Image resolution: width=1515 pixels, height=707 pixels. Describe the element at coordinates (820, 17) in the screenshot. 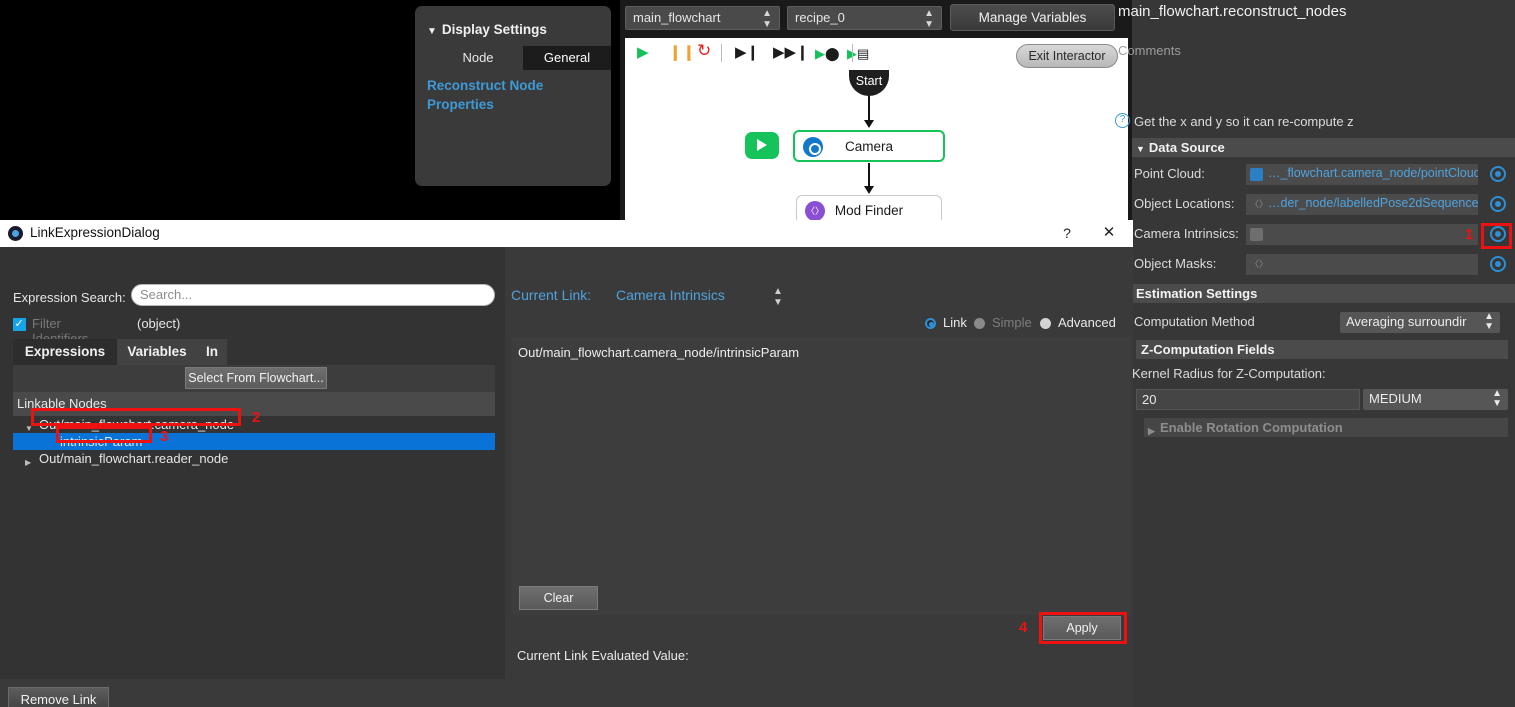

I see `recipe-select-value: recipe_0` at that location.